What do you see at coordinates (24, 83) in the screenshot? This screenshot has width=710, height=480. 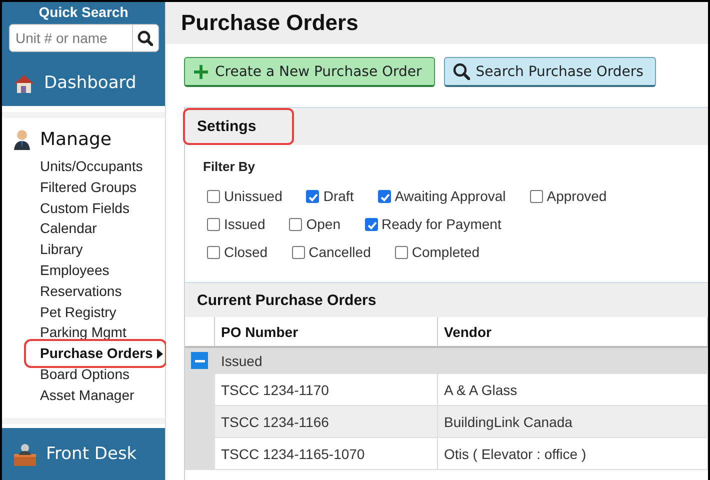 I see `house-icon` at bounding box center [24, 83].